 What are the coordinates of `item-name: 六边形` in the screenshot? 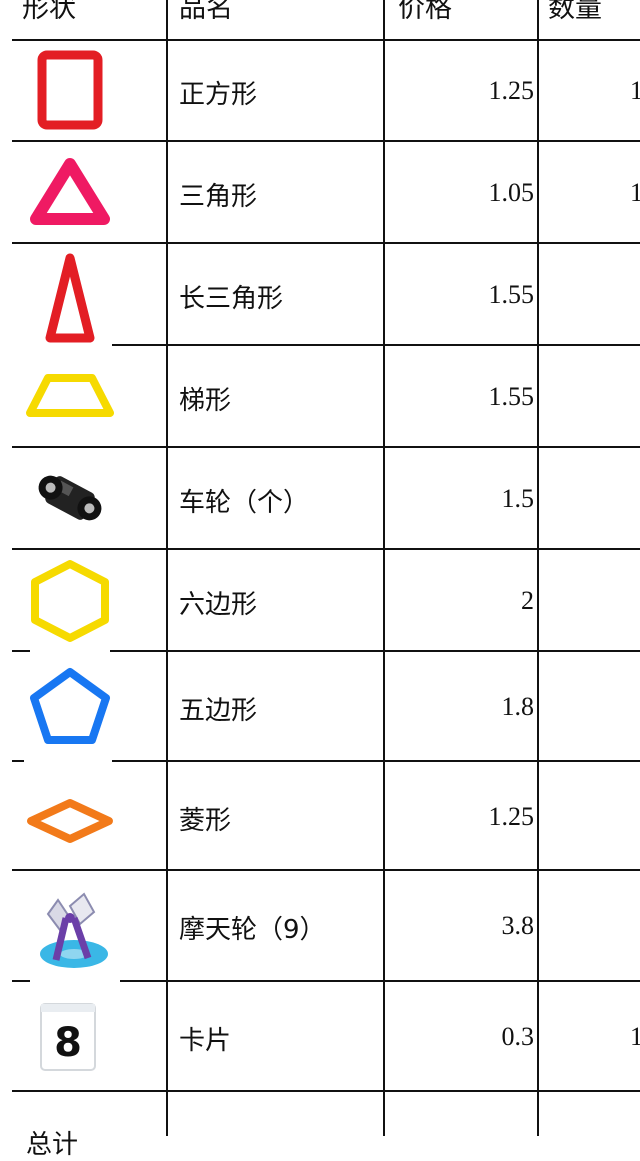 It's located at (218, 605).